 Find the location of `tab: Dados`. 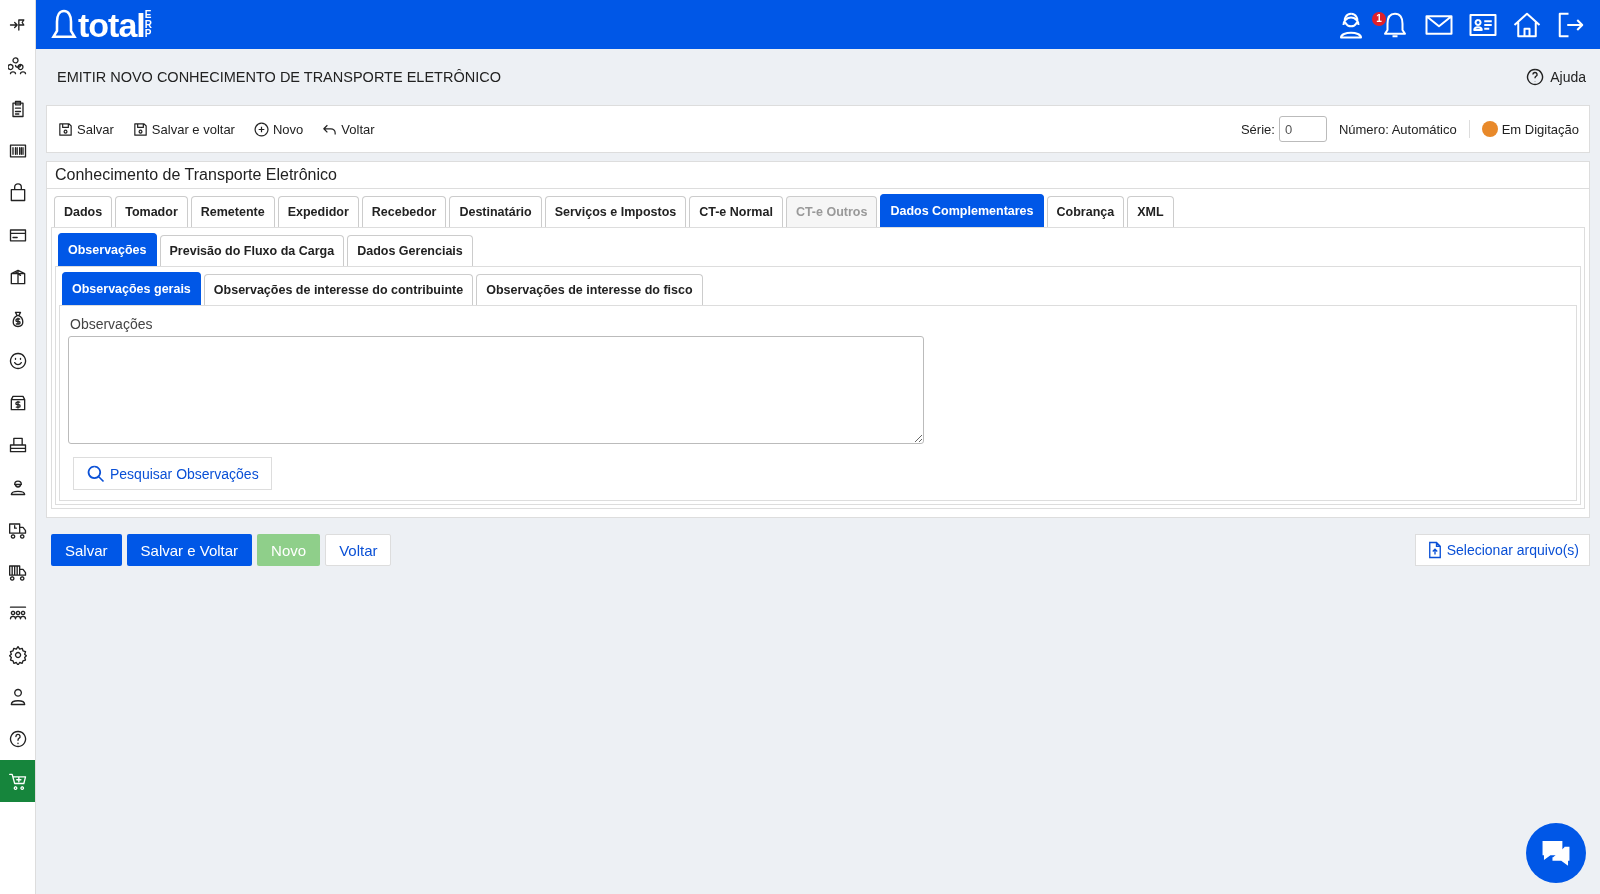

tab: Dados is located at coordinates (83, 211).